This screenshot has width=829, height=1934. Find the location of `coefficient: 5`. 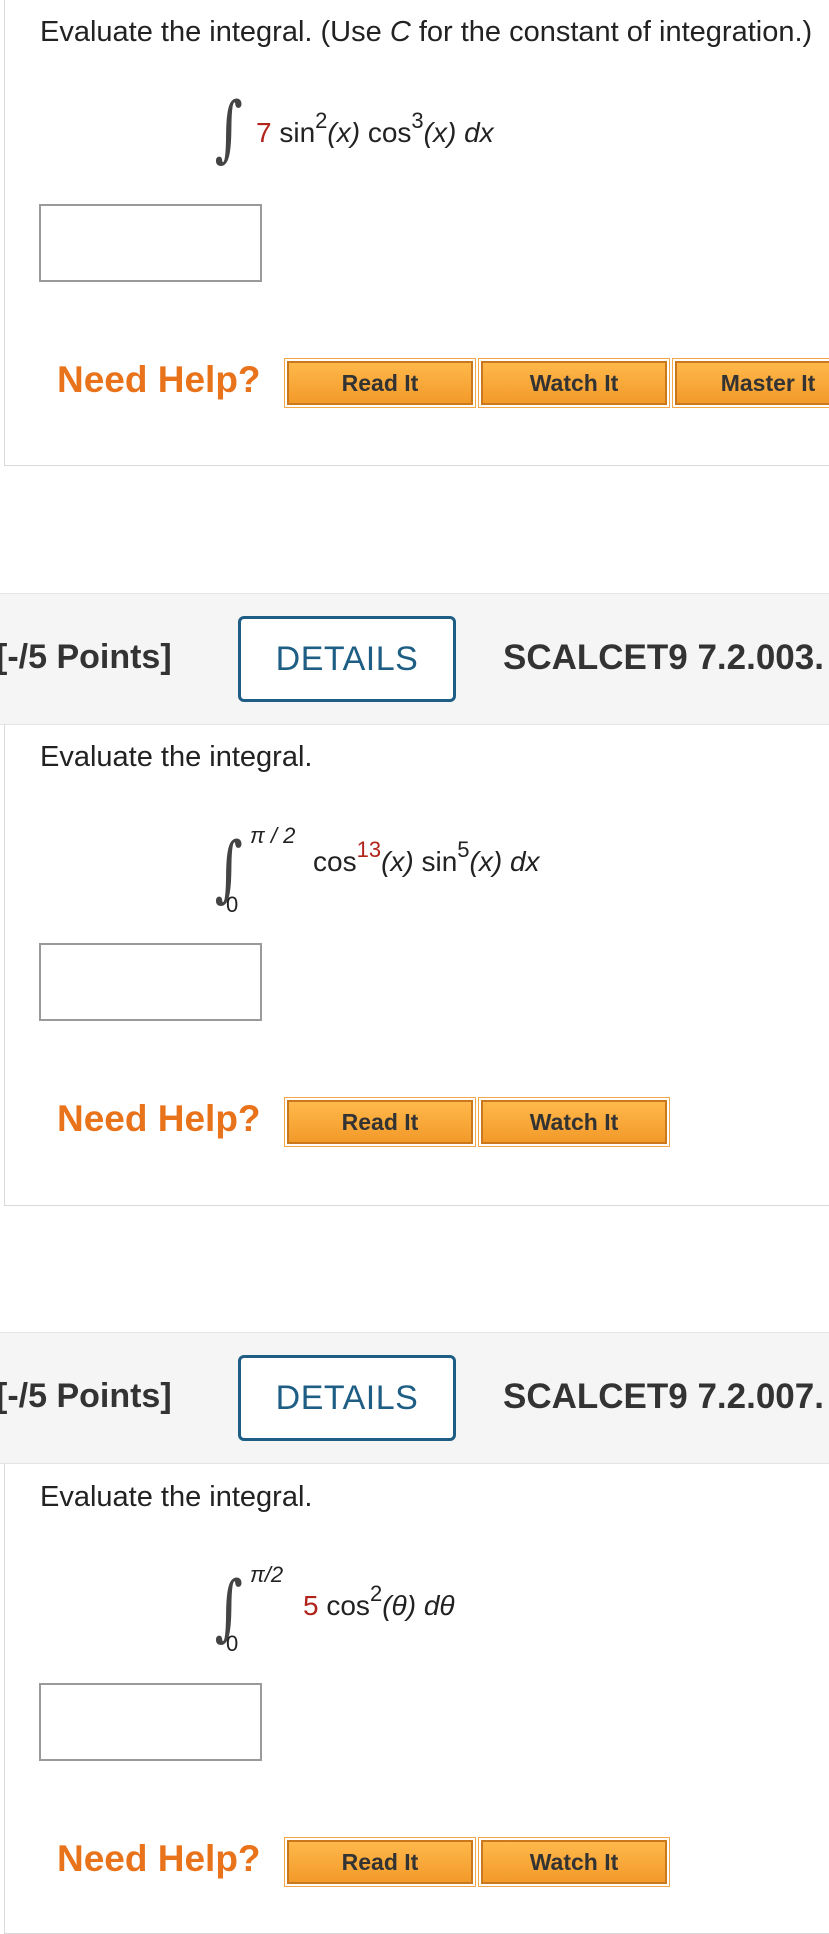

coefficient: 5 is located at coordinates (311, 1605).